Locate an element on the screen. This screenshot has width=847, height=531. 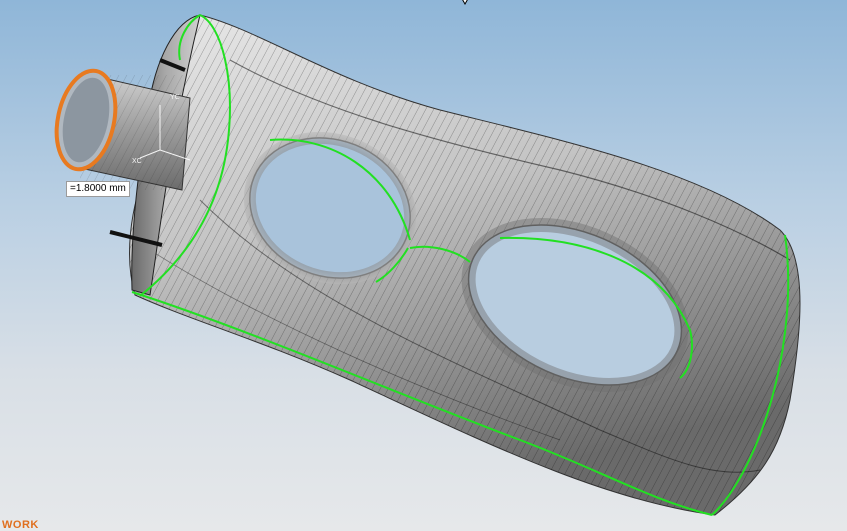
cursor-arrow-icon is located at coordinates (465, 2).